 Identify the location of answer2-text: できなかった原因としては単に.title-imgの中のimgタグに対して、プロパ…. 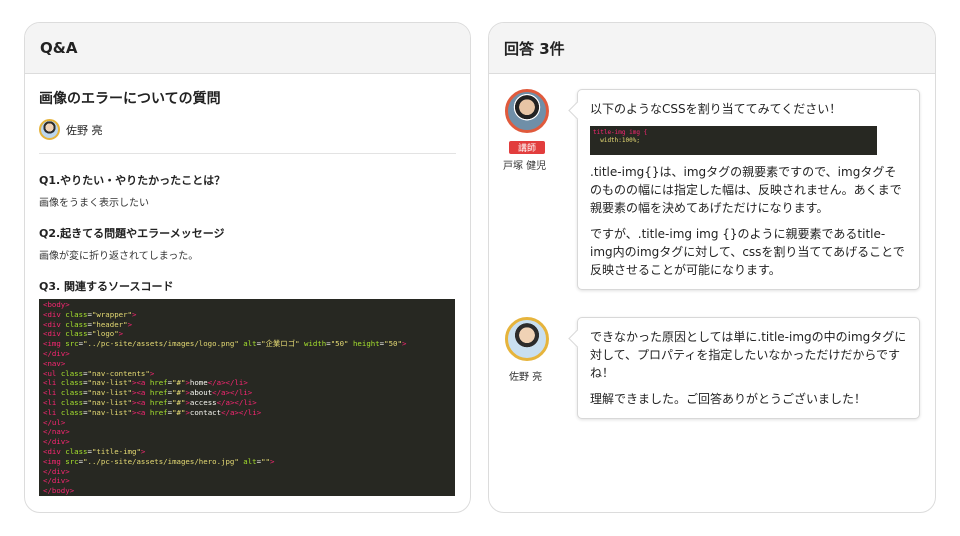
(748, 355).